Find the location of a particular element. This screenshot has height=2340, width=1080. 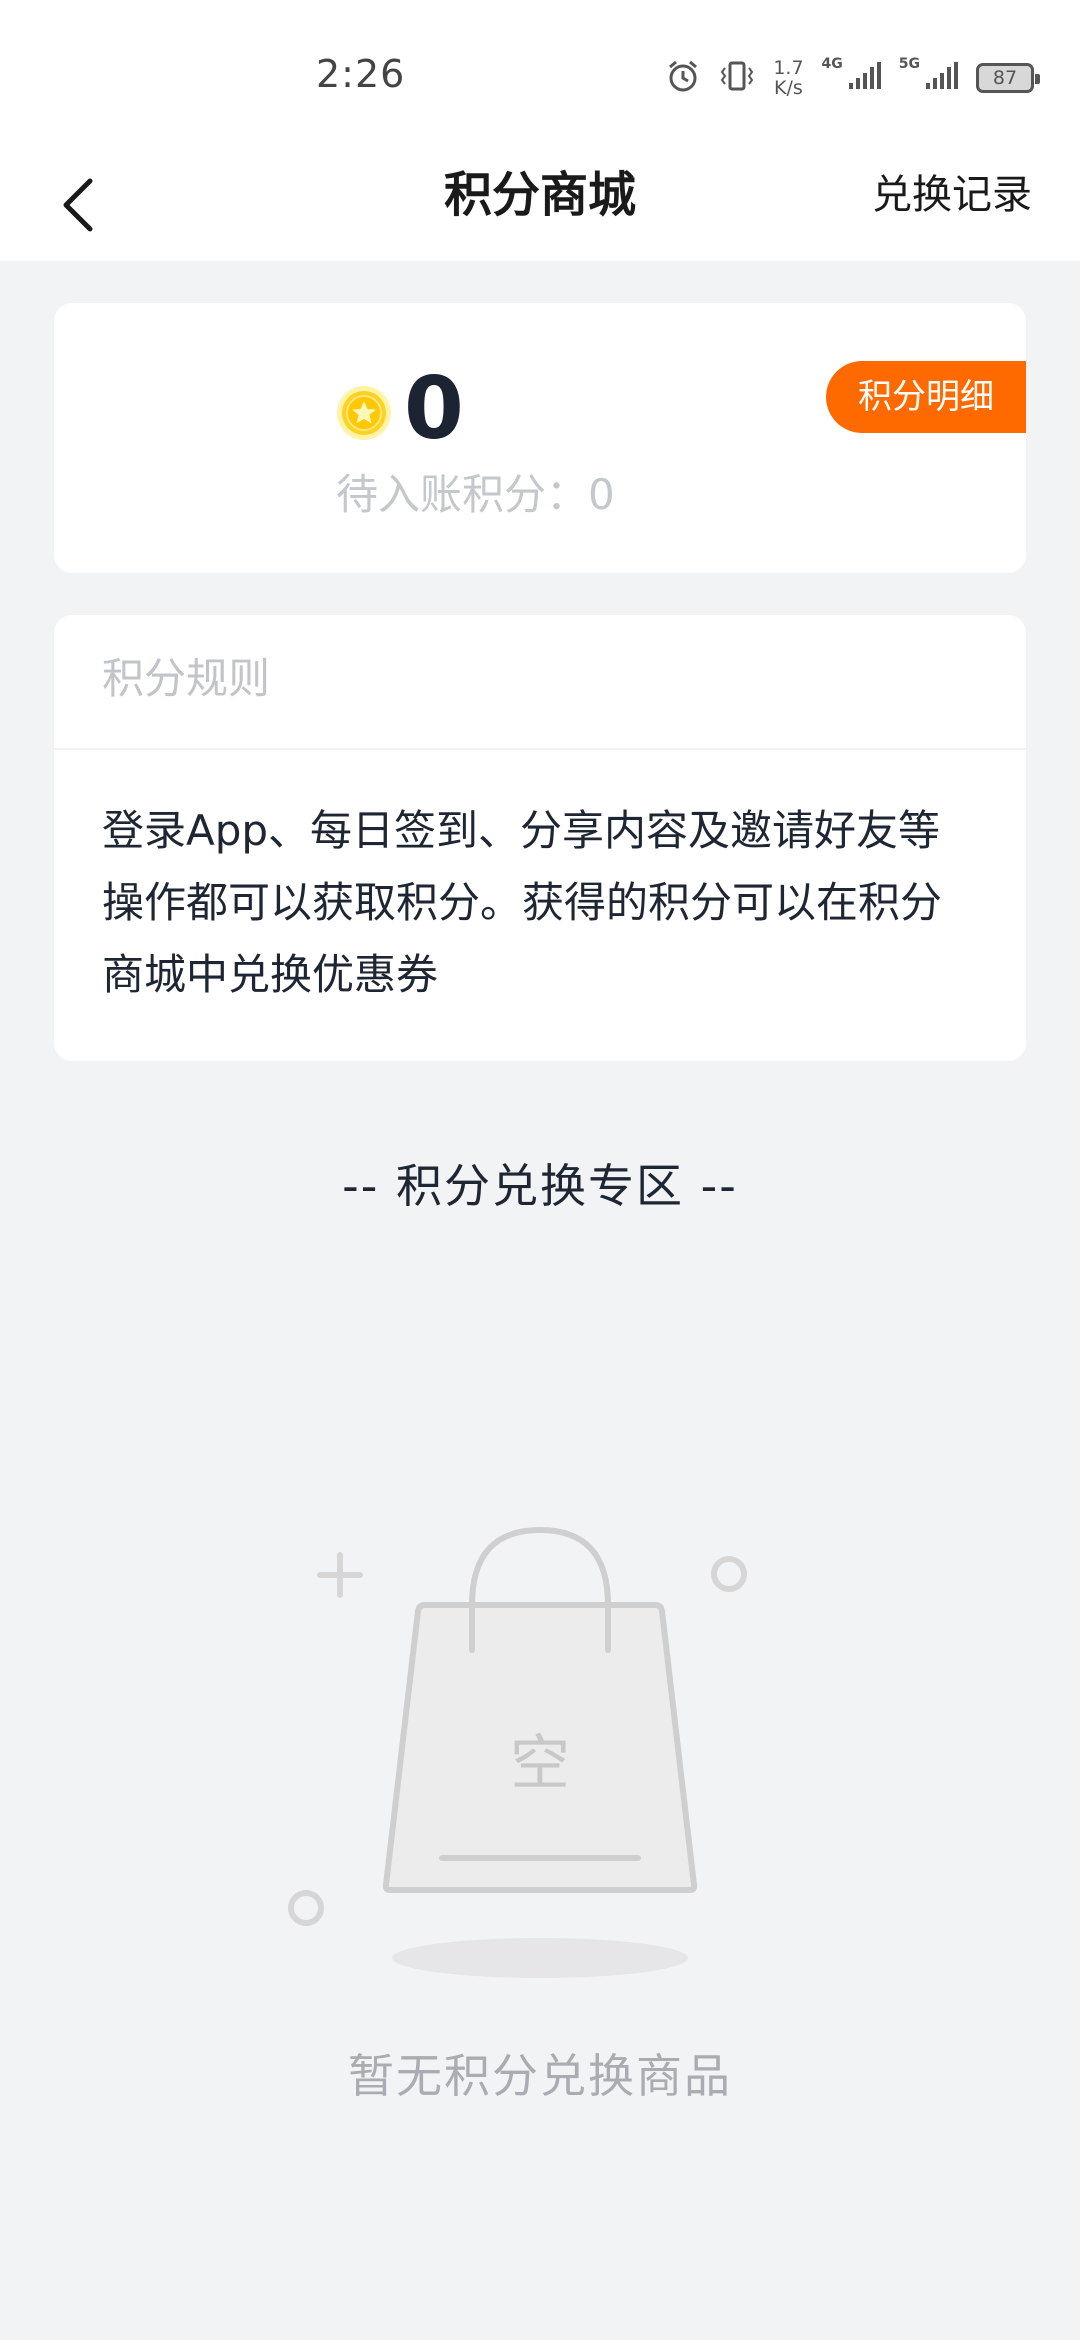

exchange-zone-title: -- 积分兑换专区 -- is located at coordinates (540, 1186).